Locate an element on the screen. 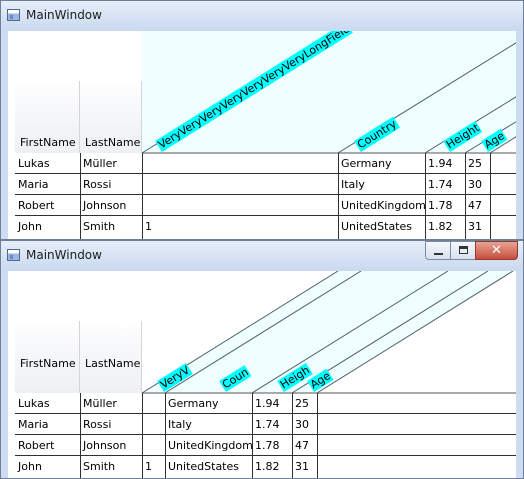  maximize-button is located at coordinates (463, 250).